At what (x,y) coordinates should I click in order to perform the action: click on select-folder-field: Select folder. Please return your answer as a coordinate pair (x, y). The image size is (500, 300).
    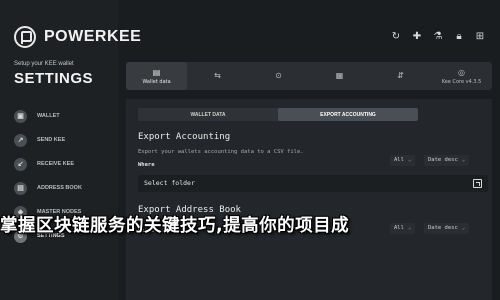
    Looking at the image, I should click on (313, 183).